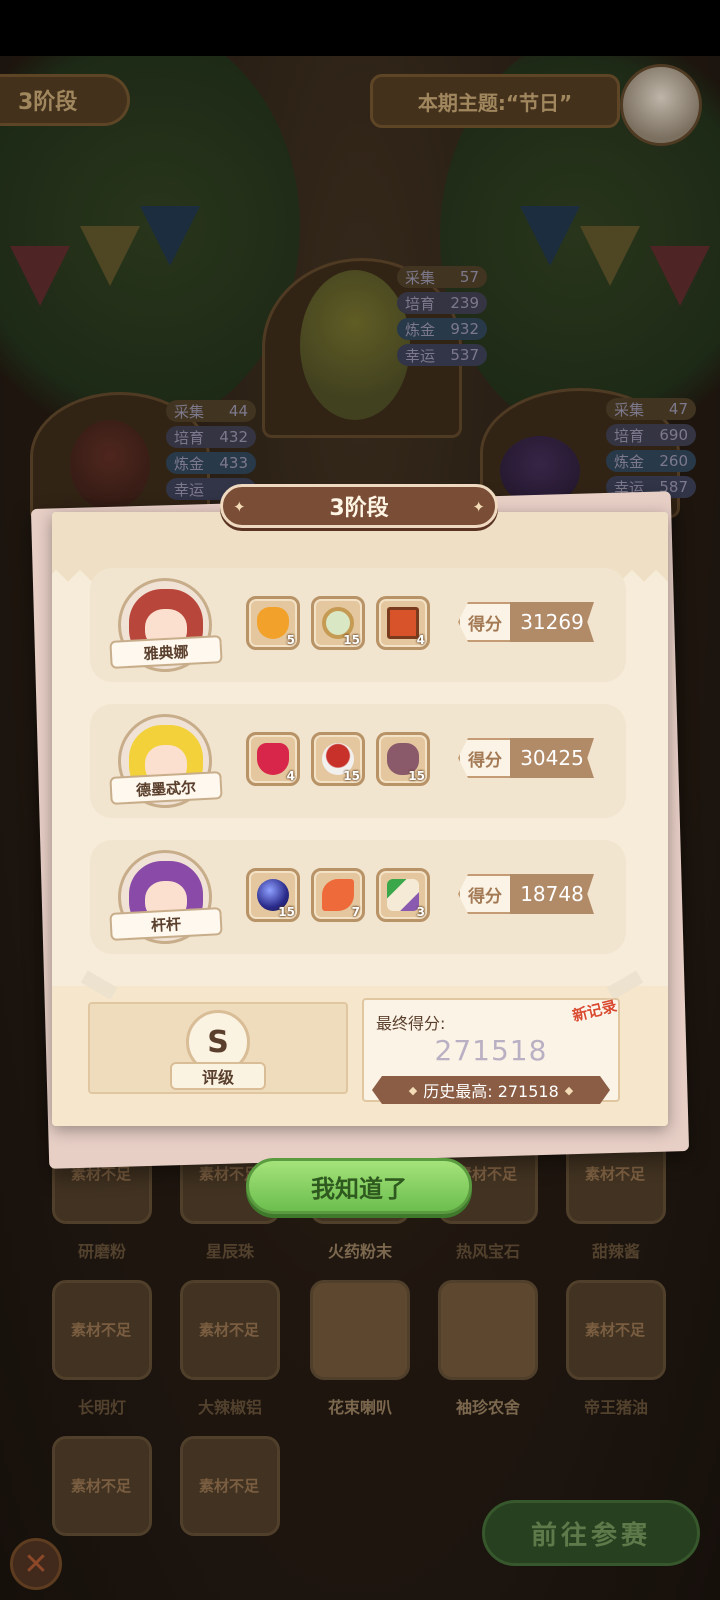 The height and width of the screenshot is (1600, 720). I want to click on ruby-graphic, so click(273, 759).